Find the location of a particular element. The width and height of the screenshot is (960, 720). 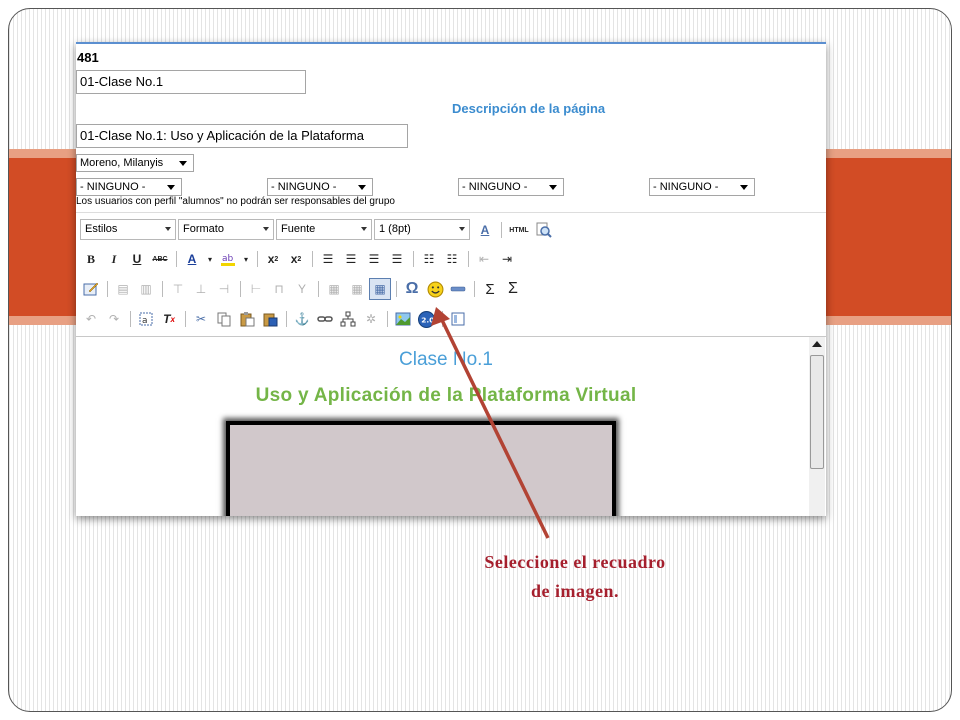

annotation-arrow-line is located at coordinates (494, 428).